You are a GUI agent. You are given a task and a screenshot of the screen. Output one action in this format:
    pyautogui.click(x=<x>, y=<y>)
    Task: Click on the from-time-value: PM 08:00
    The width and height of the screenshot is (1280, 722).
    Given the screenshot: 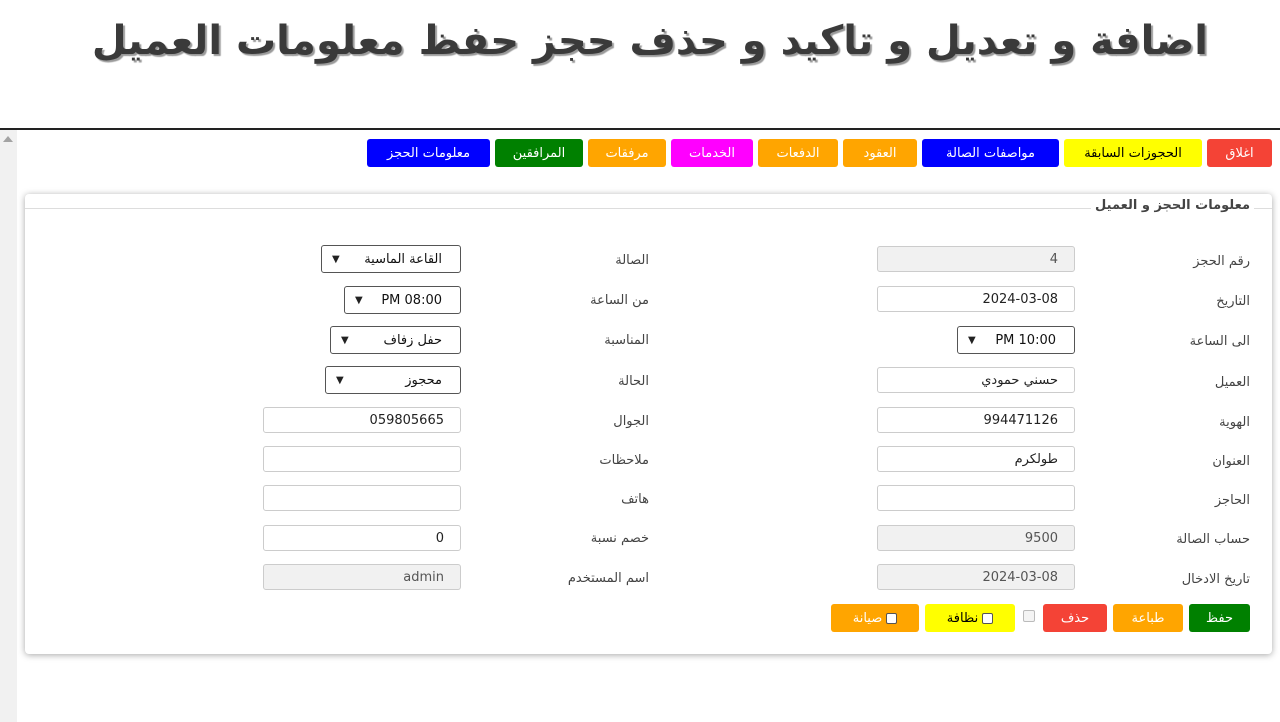 What is the action you would take?
    pyautogui.click(x=411, y=300)
    